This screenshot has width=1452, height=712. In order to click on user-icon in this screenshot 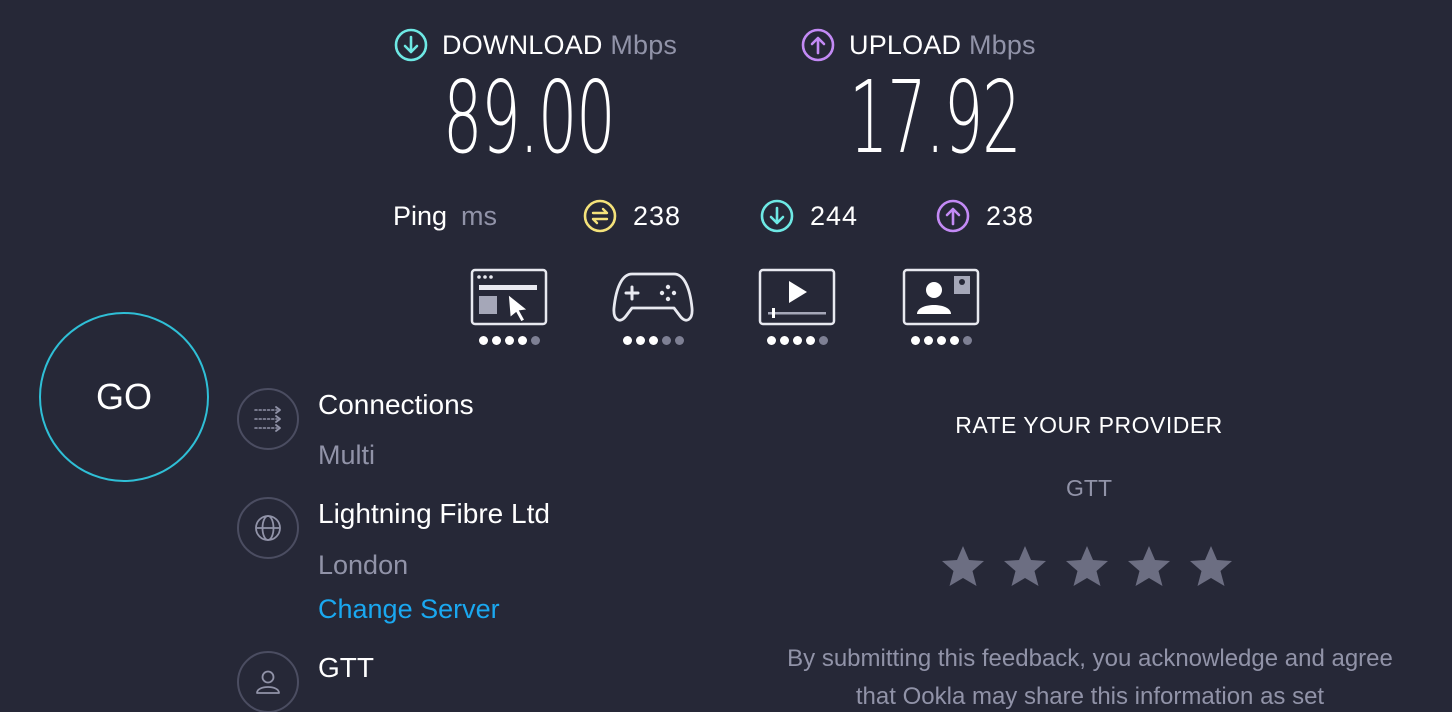, I will do `click(268, 681)`.